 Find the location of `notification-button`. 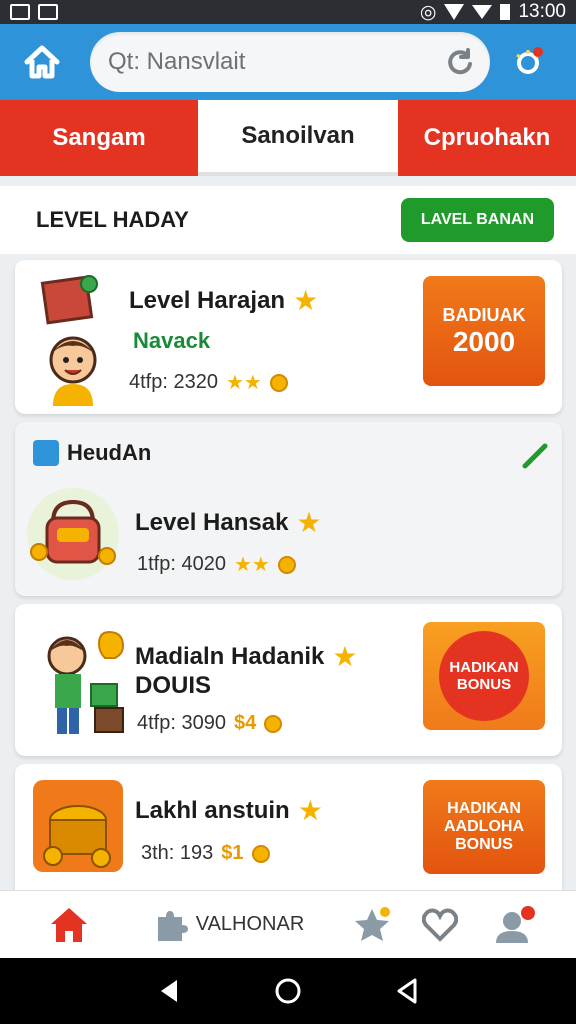

notification-button is located at coordinates (528, 62).